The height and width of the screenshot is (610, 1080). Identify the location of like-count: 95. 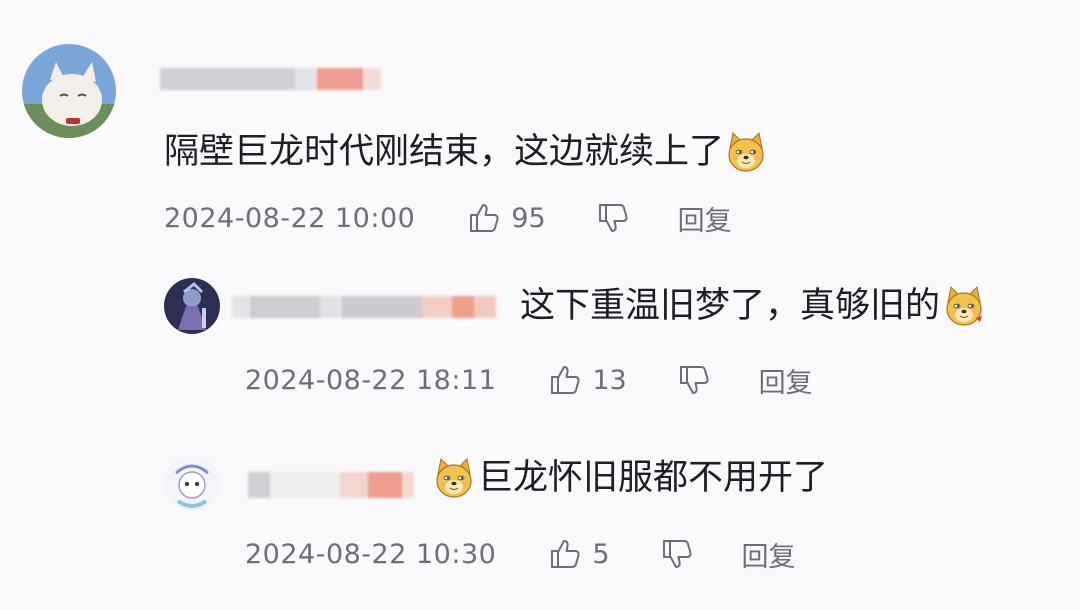
(528, 218).